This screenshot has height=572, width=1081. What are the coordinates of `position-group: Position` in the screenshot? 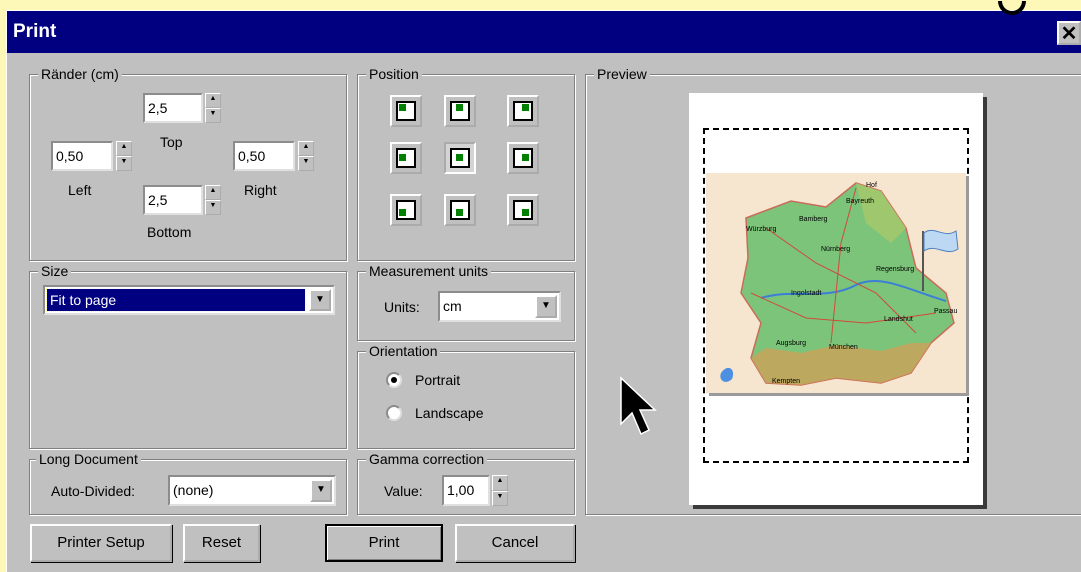 It's located at (466, 163).